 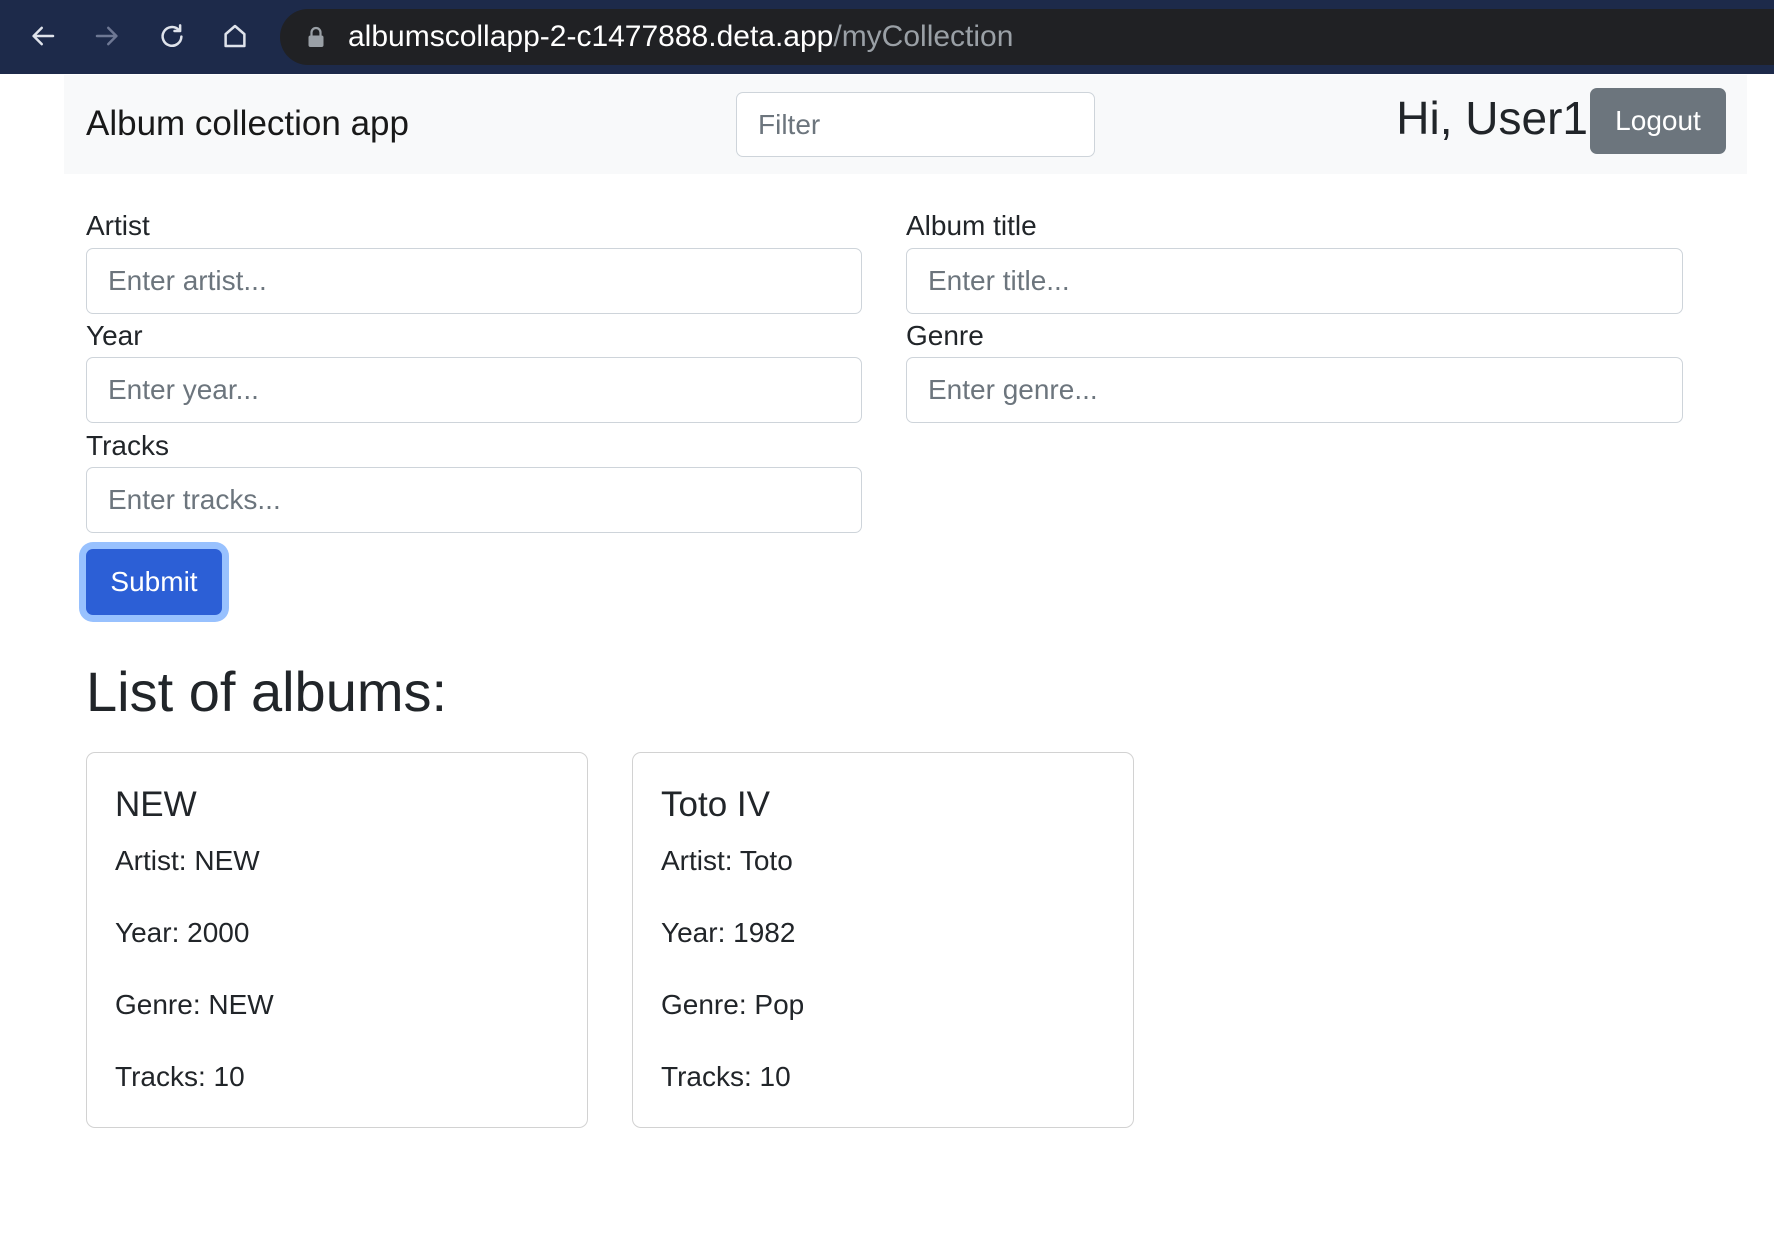 I want to click on lock-icon, so click(x=316, y=37).